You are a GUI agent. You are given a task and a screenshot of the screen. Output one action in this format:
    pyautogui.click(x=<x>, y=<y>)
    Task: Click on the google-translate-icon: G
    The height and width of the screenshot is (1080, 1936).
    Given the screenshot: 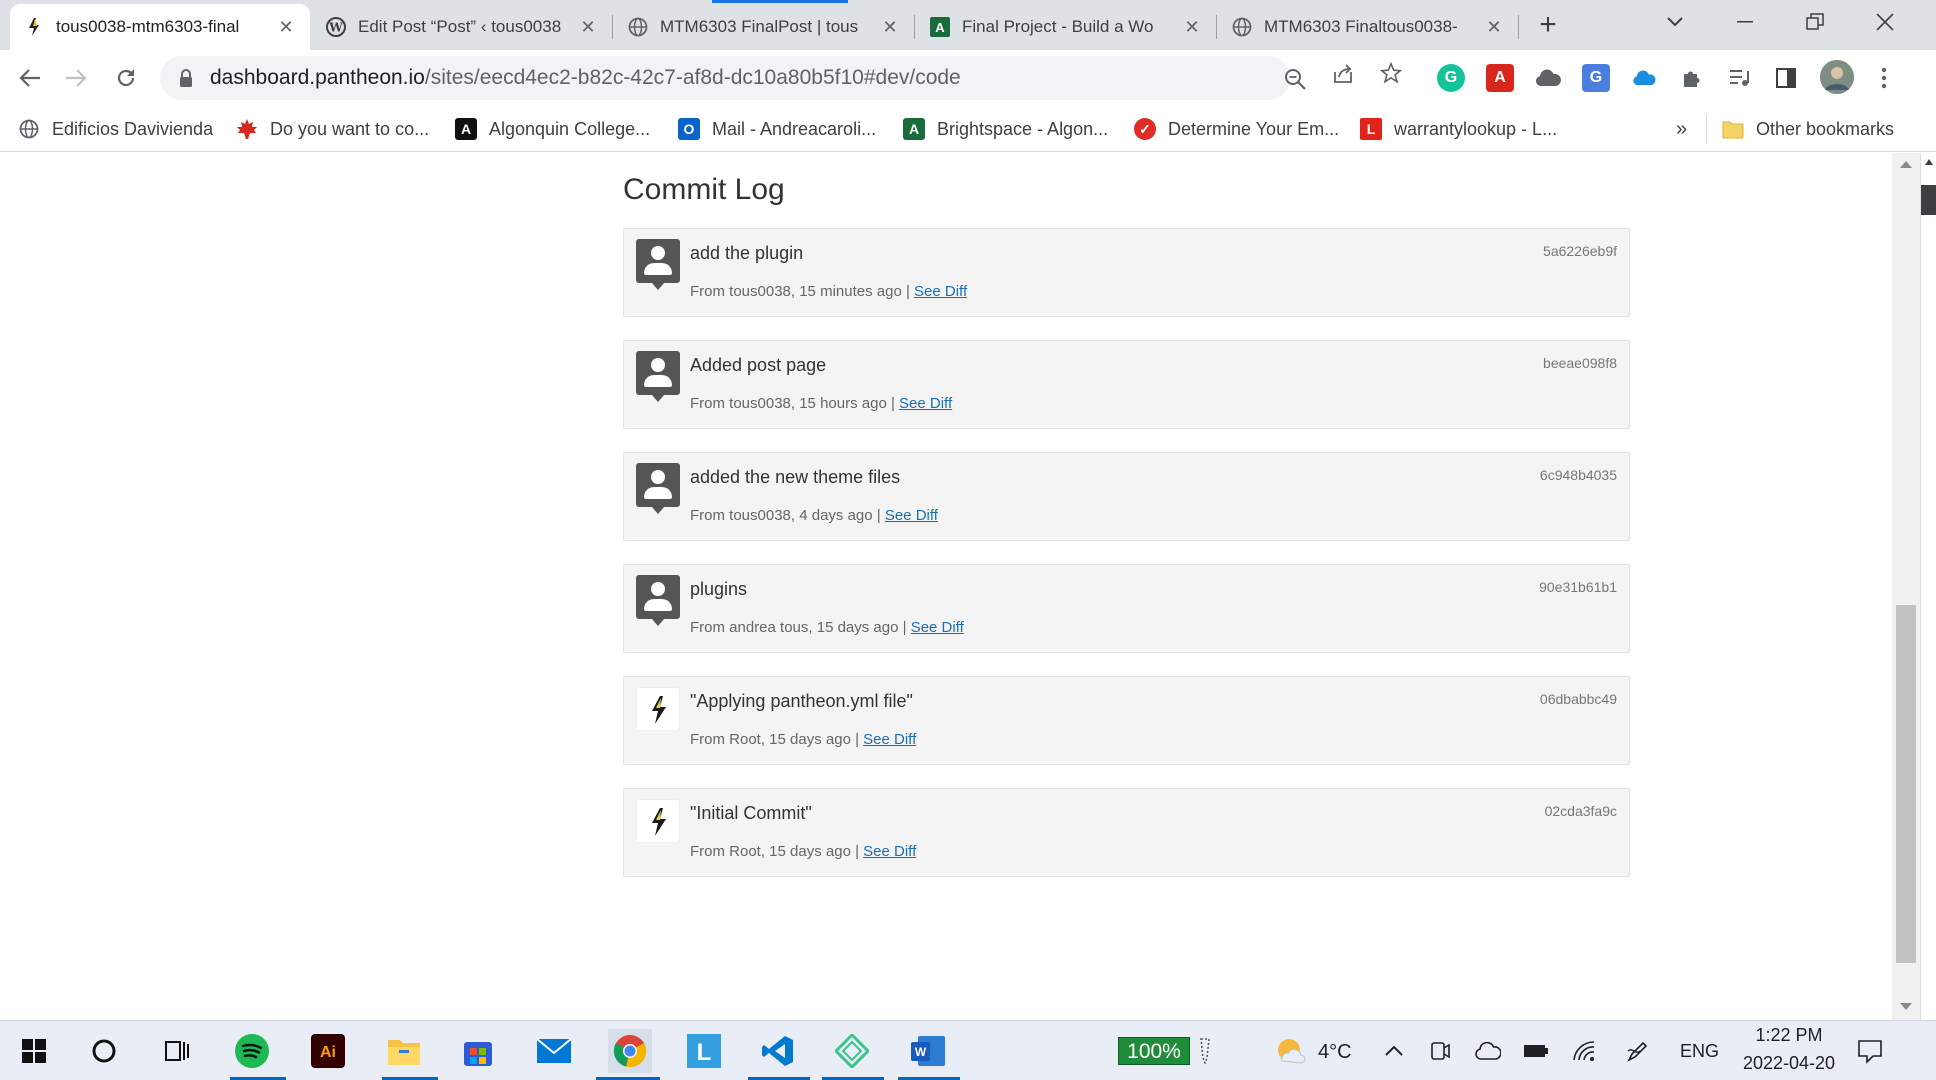 What is the action you would take?
    pyautogui.click(x=1596, y=78)
    